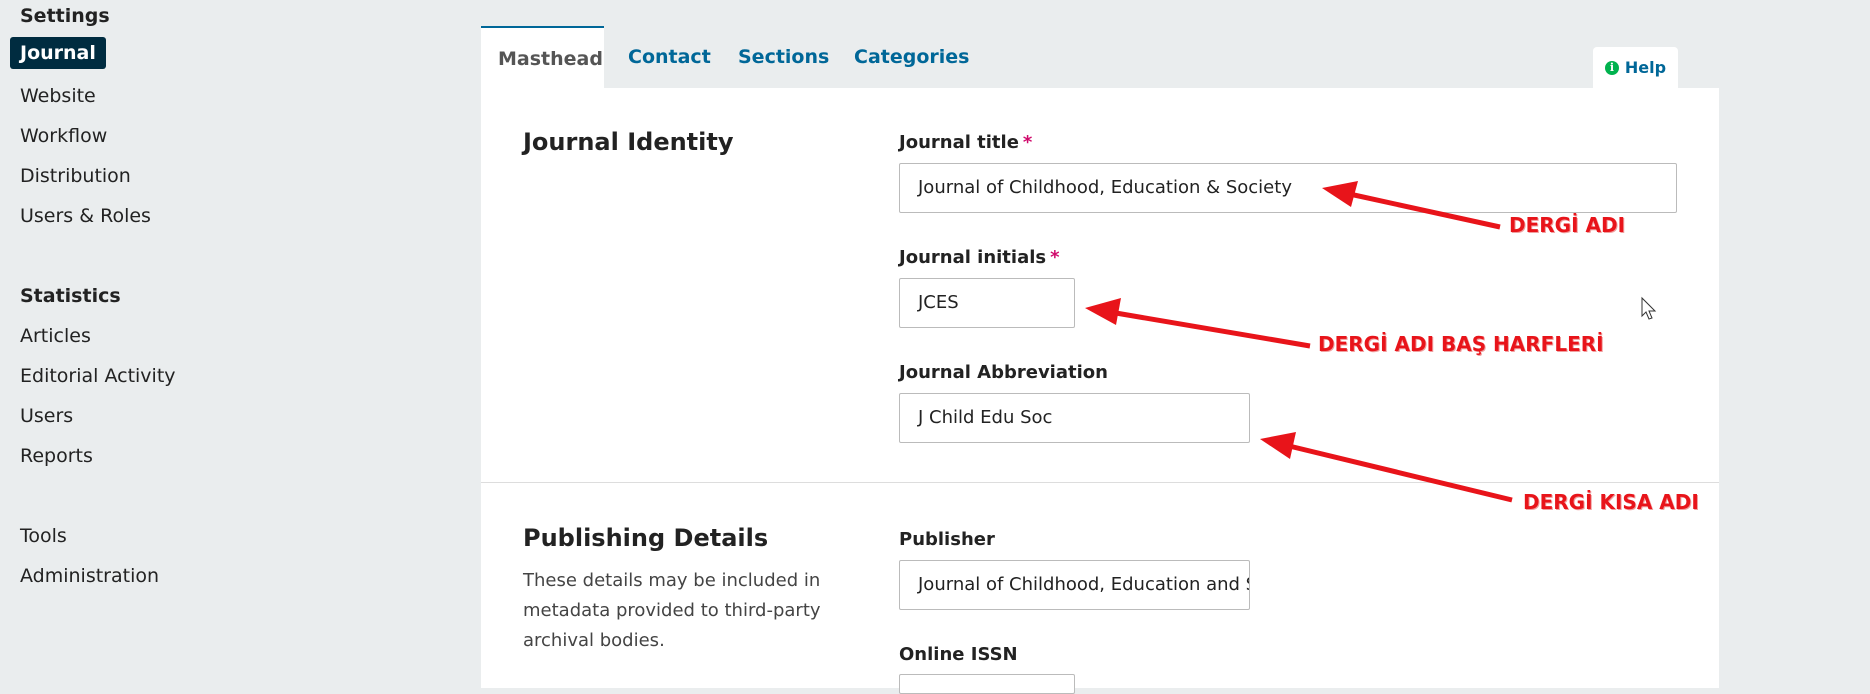 The height and width of the screenshot is (694, 1870). I want to click on annotation-title-note: DERGİ ADI, so click(1567, 225).